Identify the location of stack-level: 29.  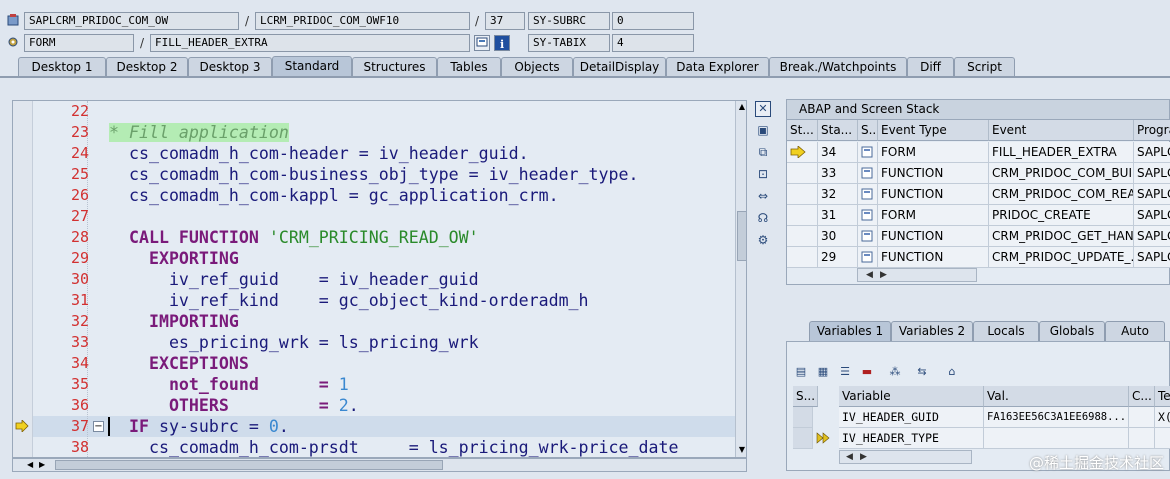
(838, 257).